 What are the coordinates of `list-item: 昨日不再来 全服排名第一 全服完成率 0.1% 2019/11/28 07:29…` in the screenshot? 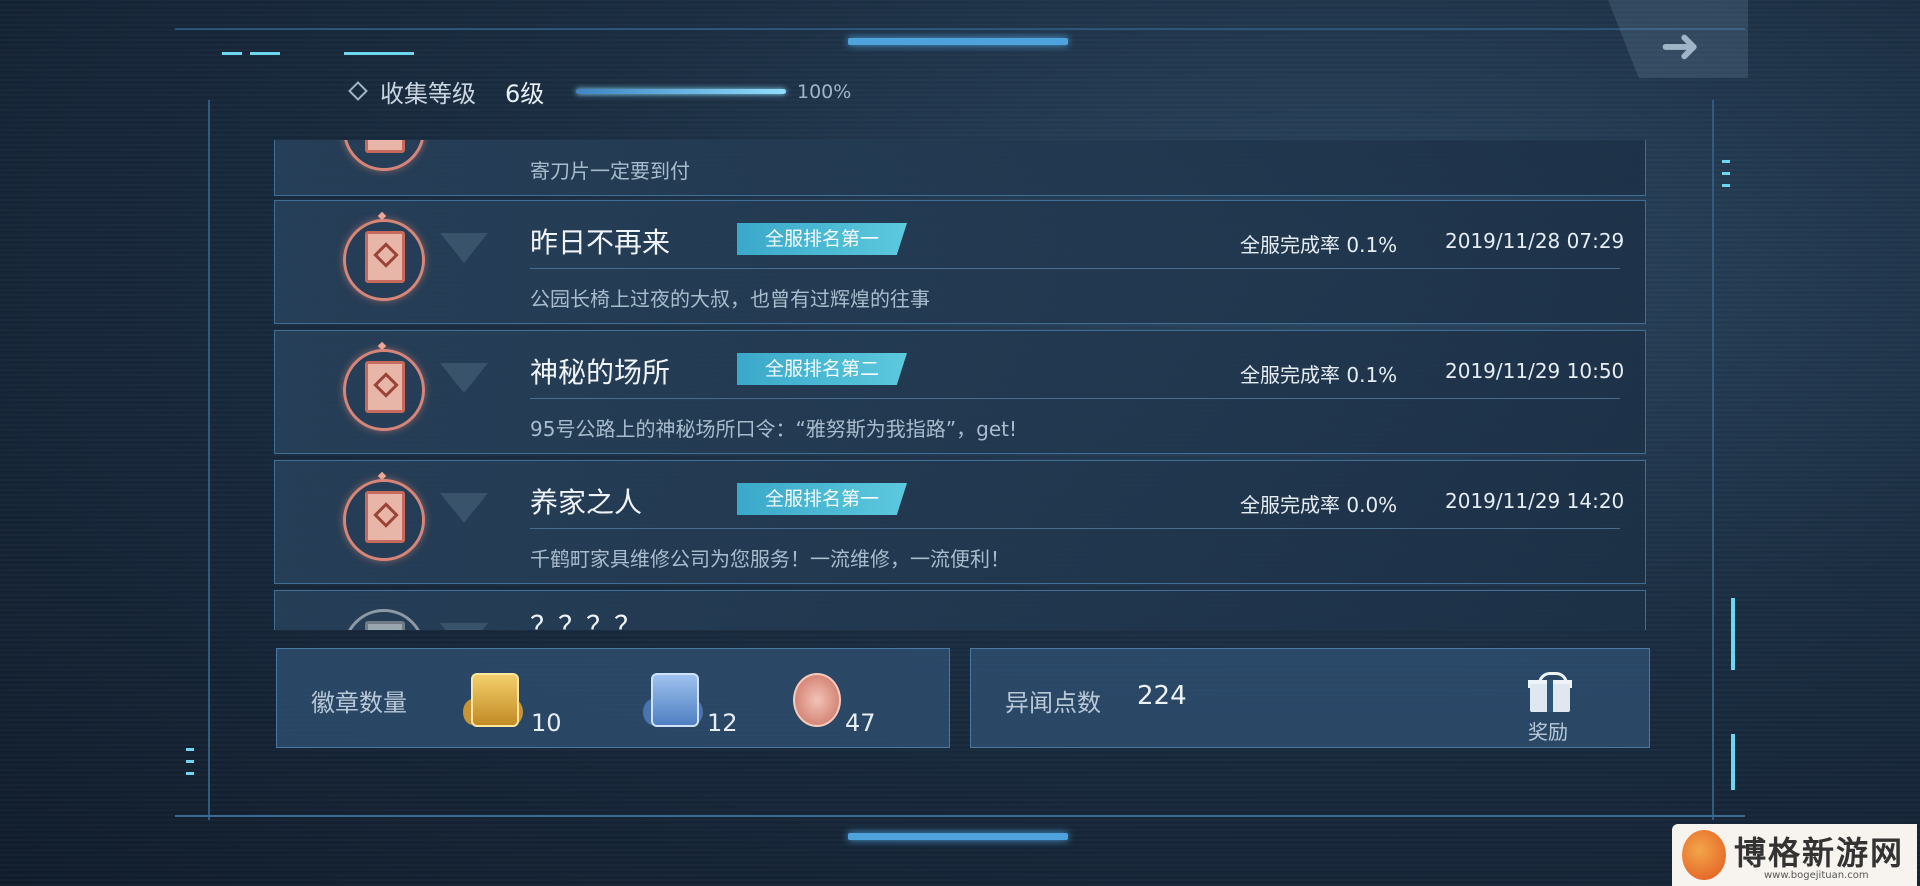 It's located at (960, 262).